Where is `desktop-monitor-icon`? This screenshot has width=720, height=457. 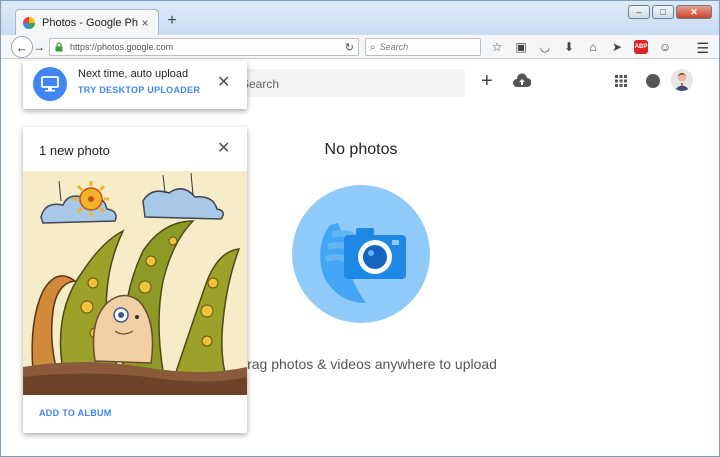 desktop-monitor-icon is located at coordinates (50, 84).